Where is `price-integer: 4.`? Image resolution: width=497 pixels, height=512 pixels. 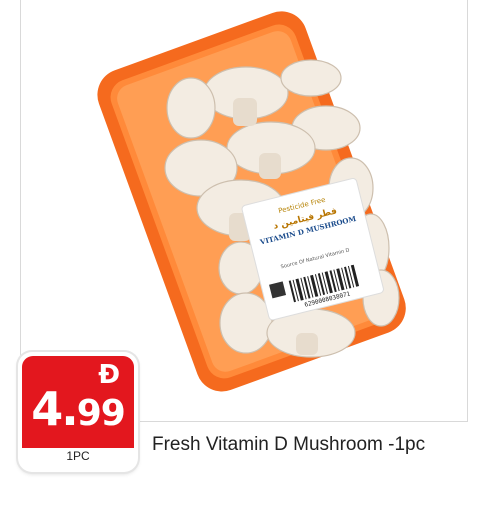
price-integer: 4. is located at coordinates (55, 409).